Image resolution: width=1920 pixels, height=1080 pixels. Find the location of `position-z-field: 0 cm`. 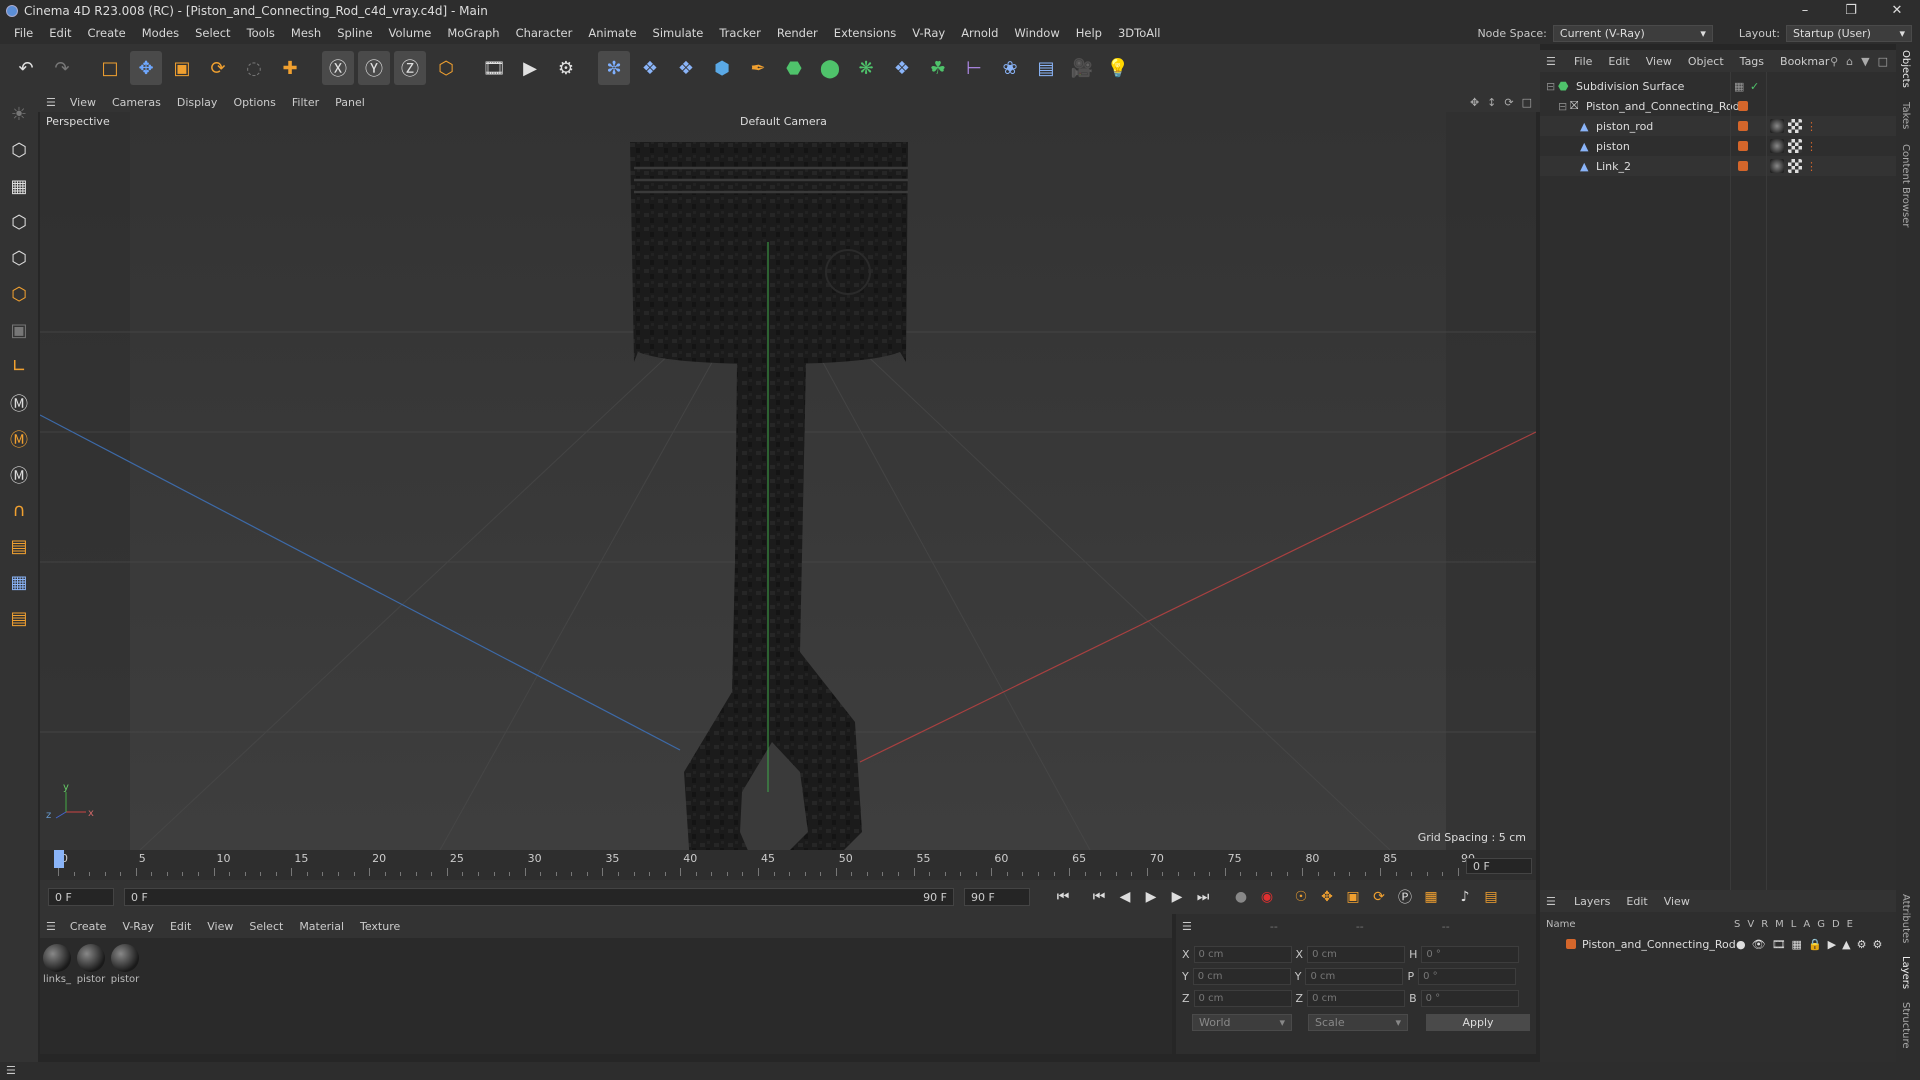

position-z-field: 0 cm is located at coordinates (1242, 998).